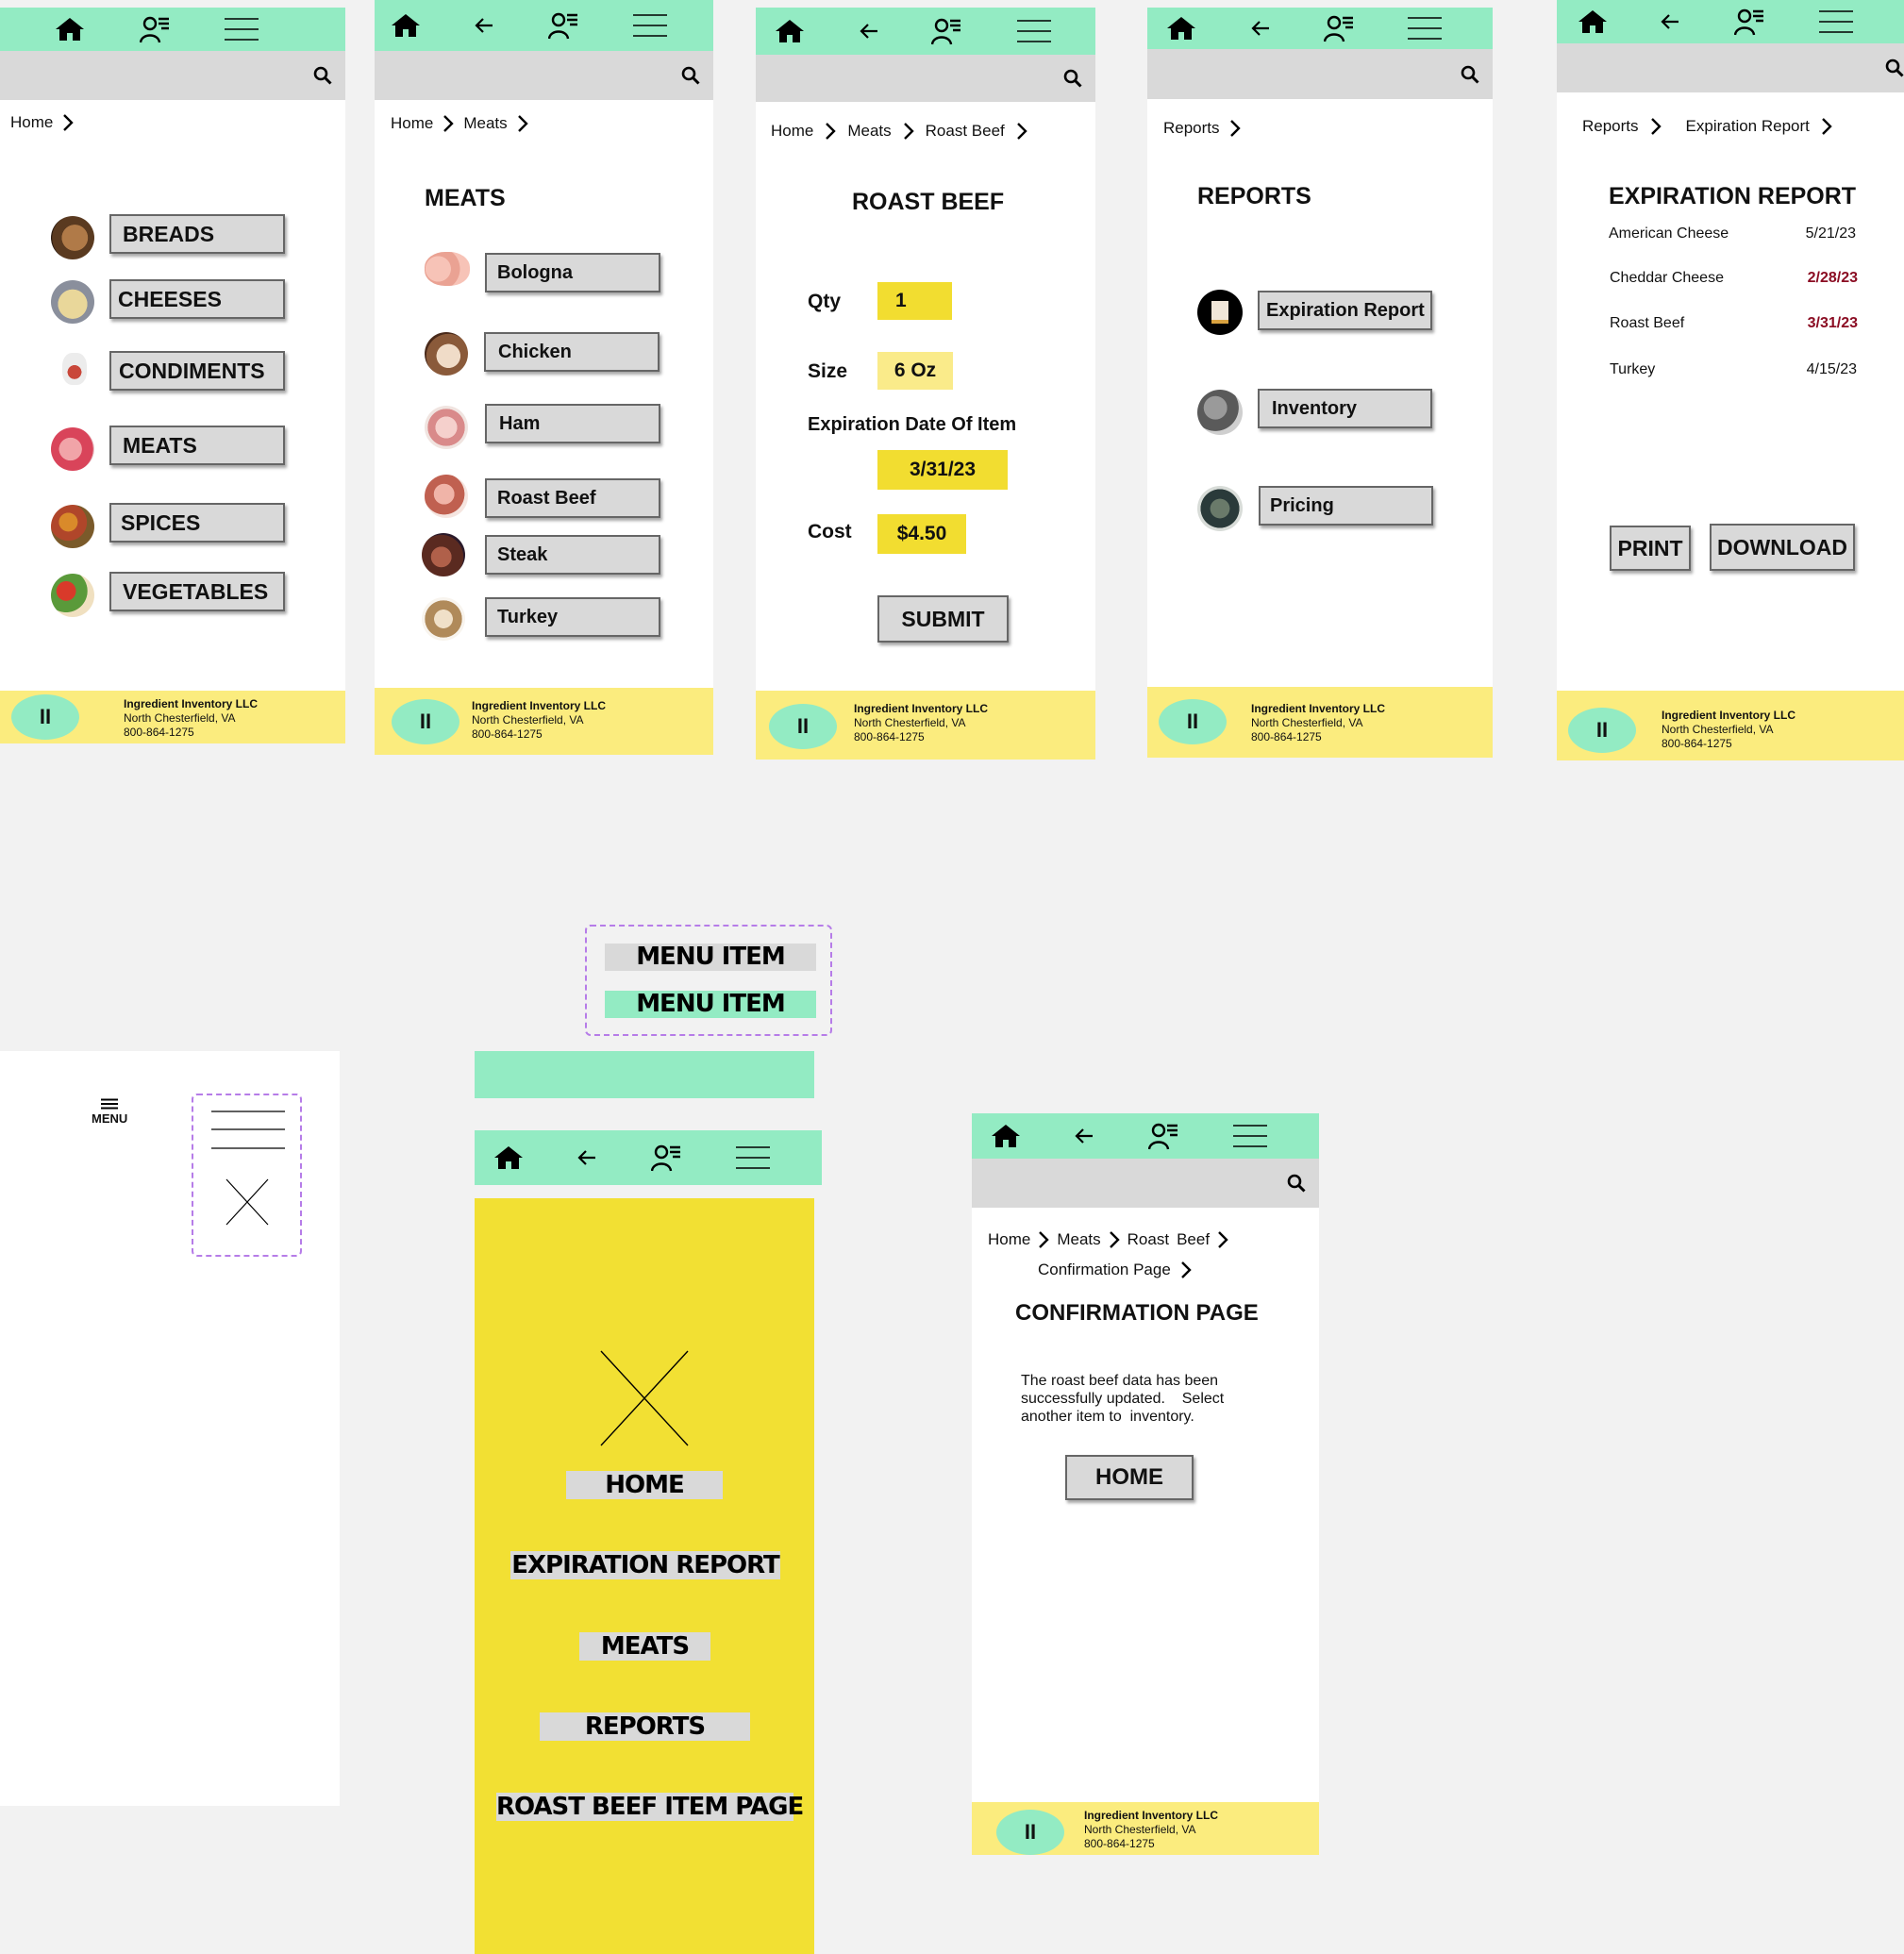 The image size is (1904, 1954). Describe the element at coordinates (72, 238) in the screenshot. I see `bread-thumbnail` at that location.